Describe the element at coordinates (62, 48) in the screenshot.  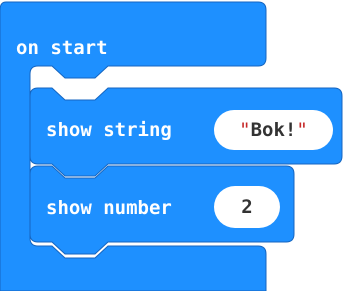
I see `on-start-label: on start` at that location.